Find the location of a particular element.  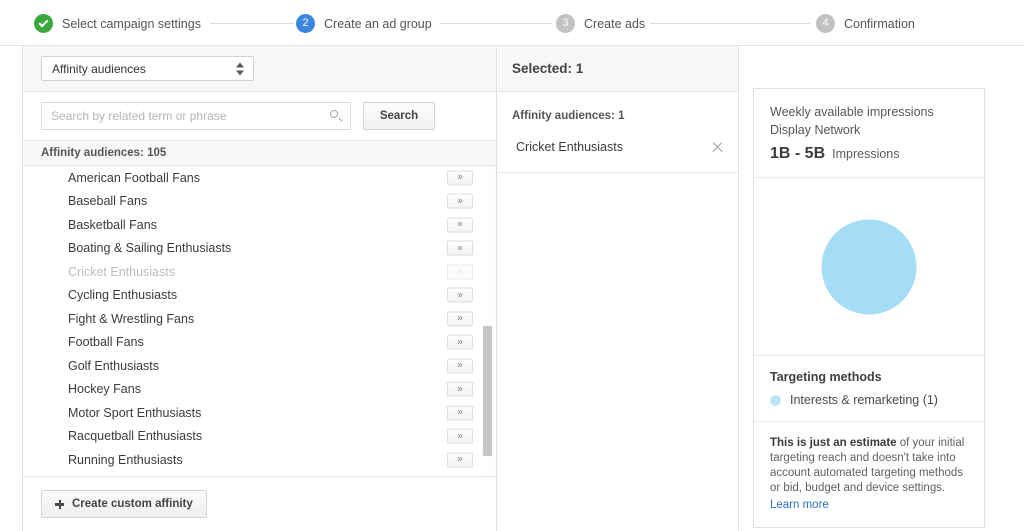

reach-bubble-section is located at coordinates (869, 266).